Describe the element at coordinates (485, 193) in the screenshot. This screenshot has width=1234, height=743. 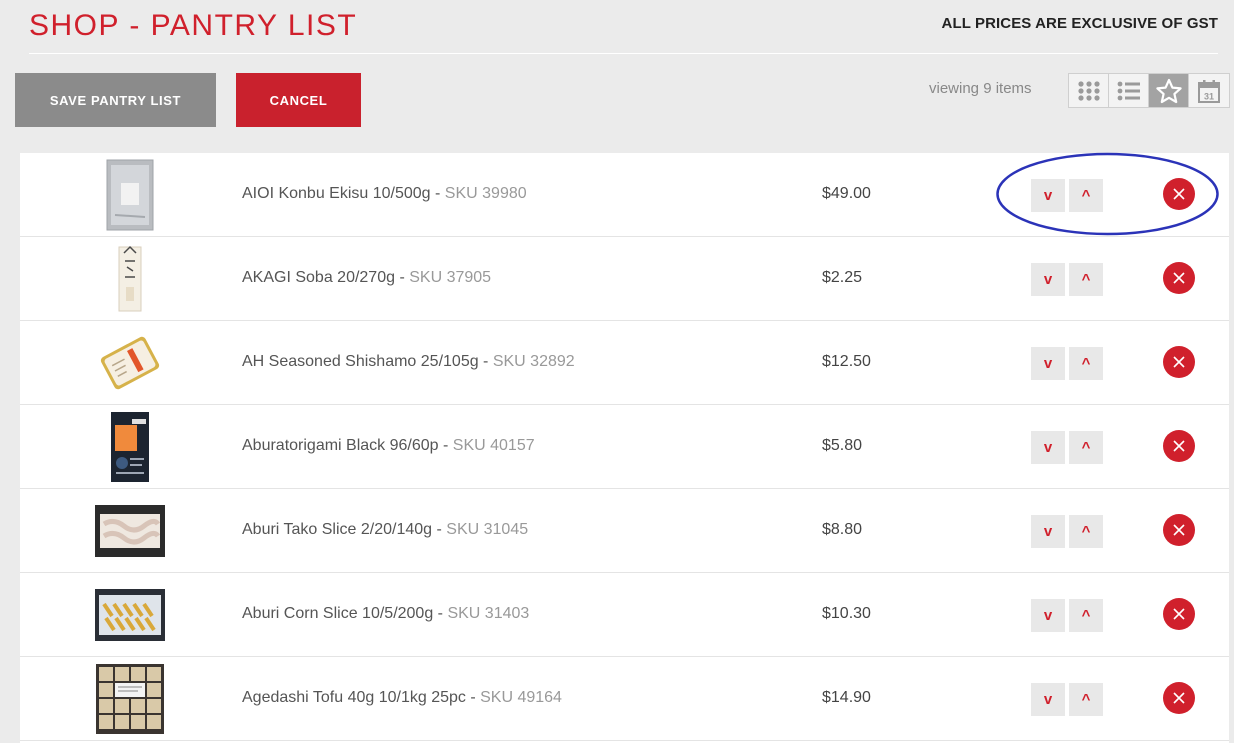
I see `product-sku: SKU 39980` at that location.